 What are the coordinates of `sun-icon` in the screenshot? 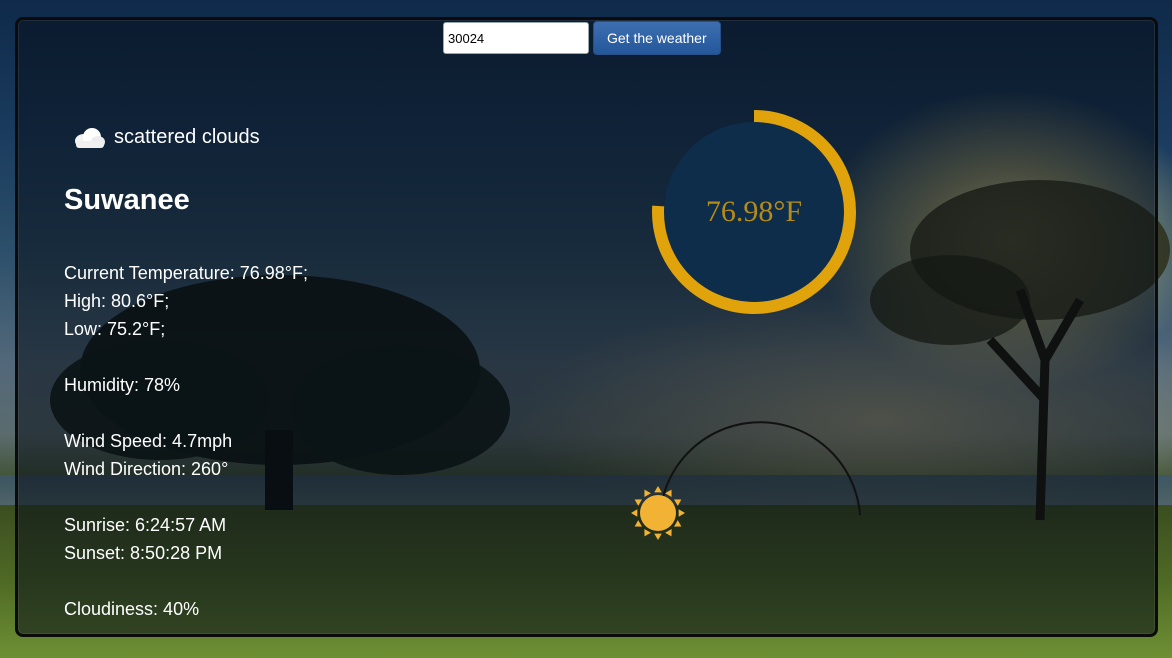 It's located at (658, 513).